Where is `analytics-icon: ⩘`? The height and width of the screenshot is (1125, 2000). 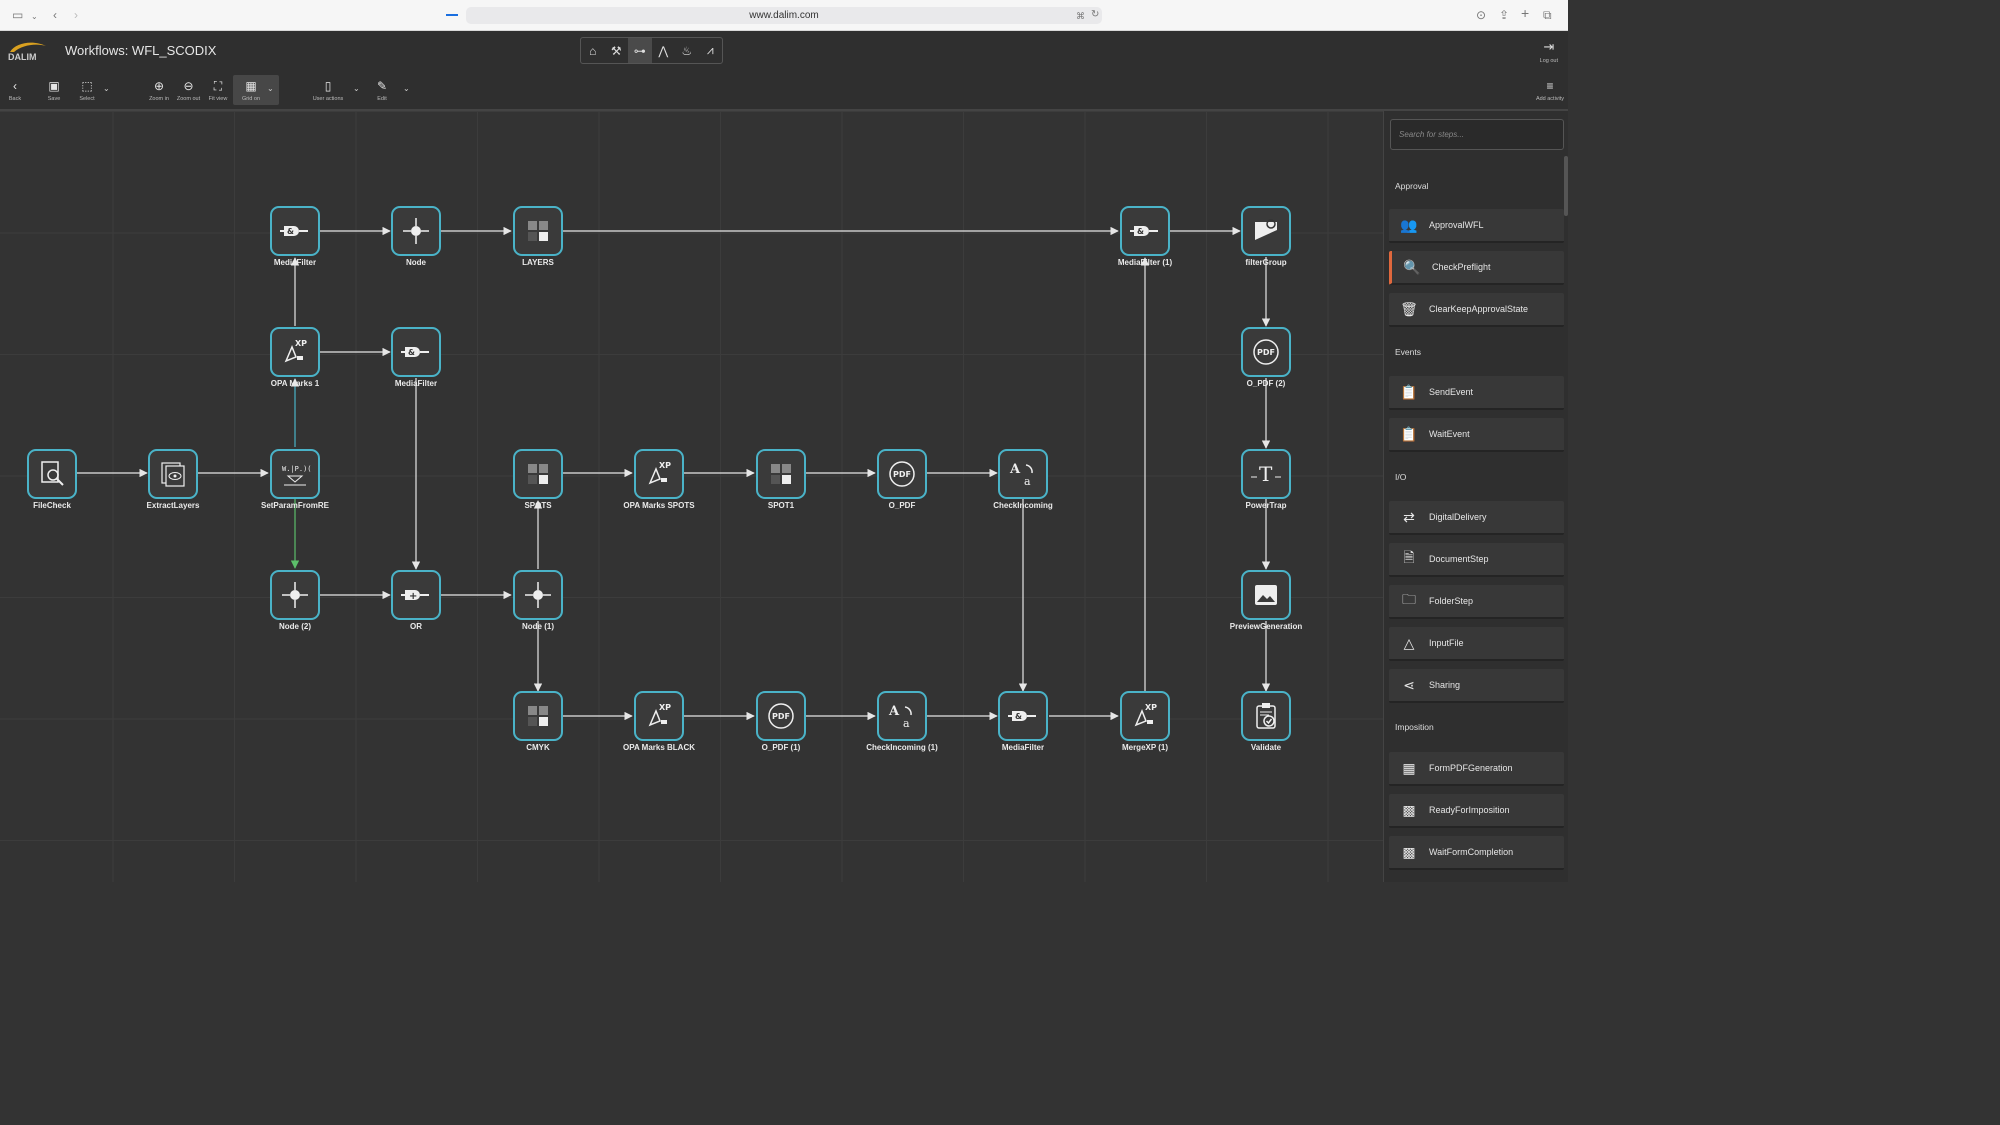
analytics-icon: ⩘ is located at coordinates (711, 50).